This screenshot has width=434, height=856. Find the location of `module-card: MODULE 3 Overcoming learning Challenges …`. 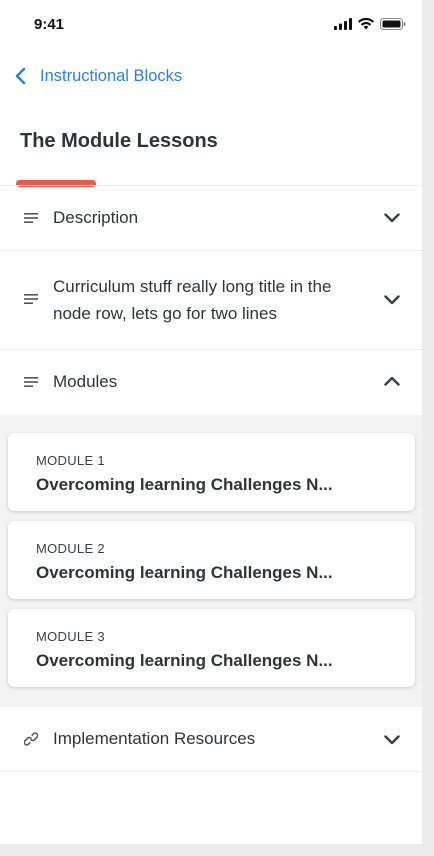

module-card: MODULE 3 Overcoming learning Challenges … is located at coordinates (211, 648).